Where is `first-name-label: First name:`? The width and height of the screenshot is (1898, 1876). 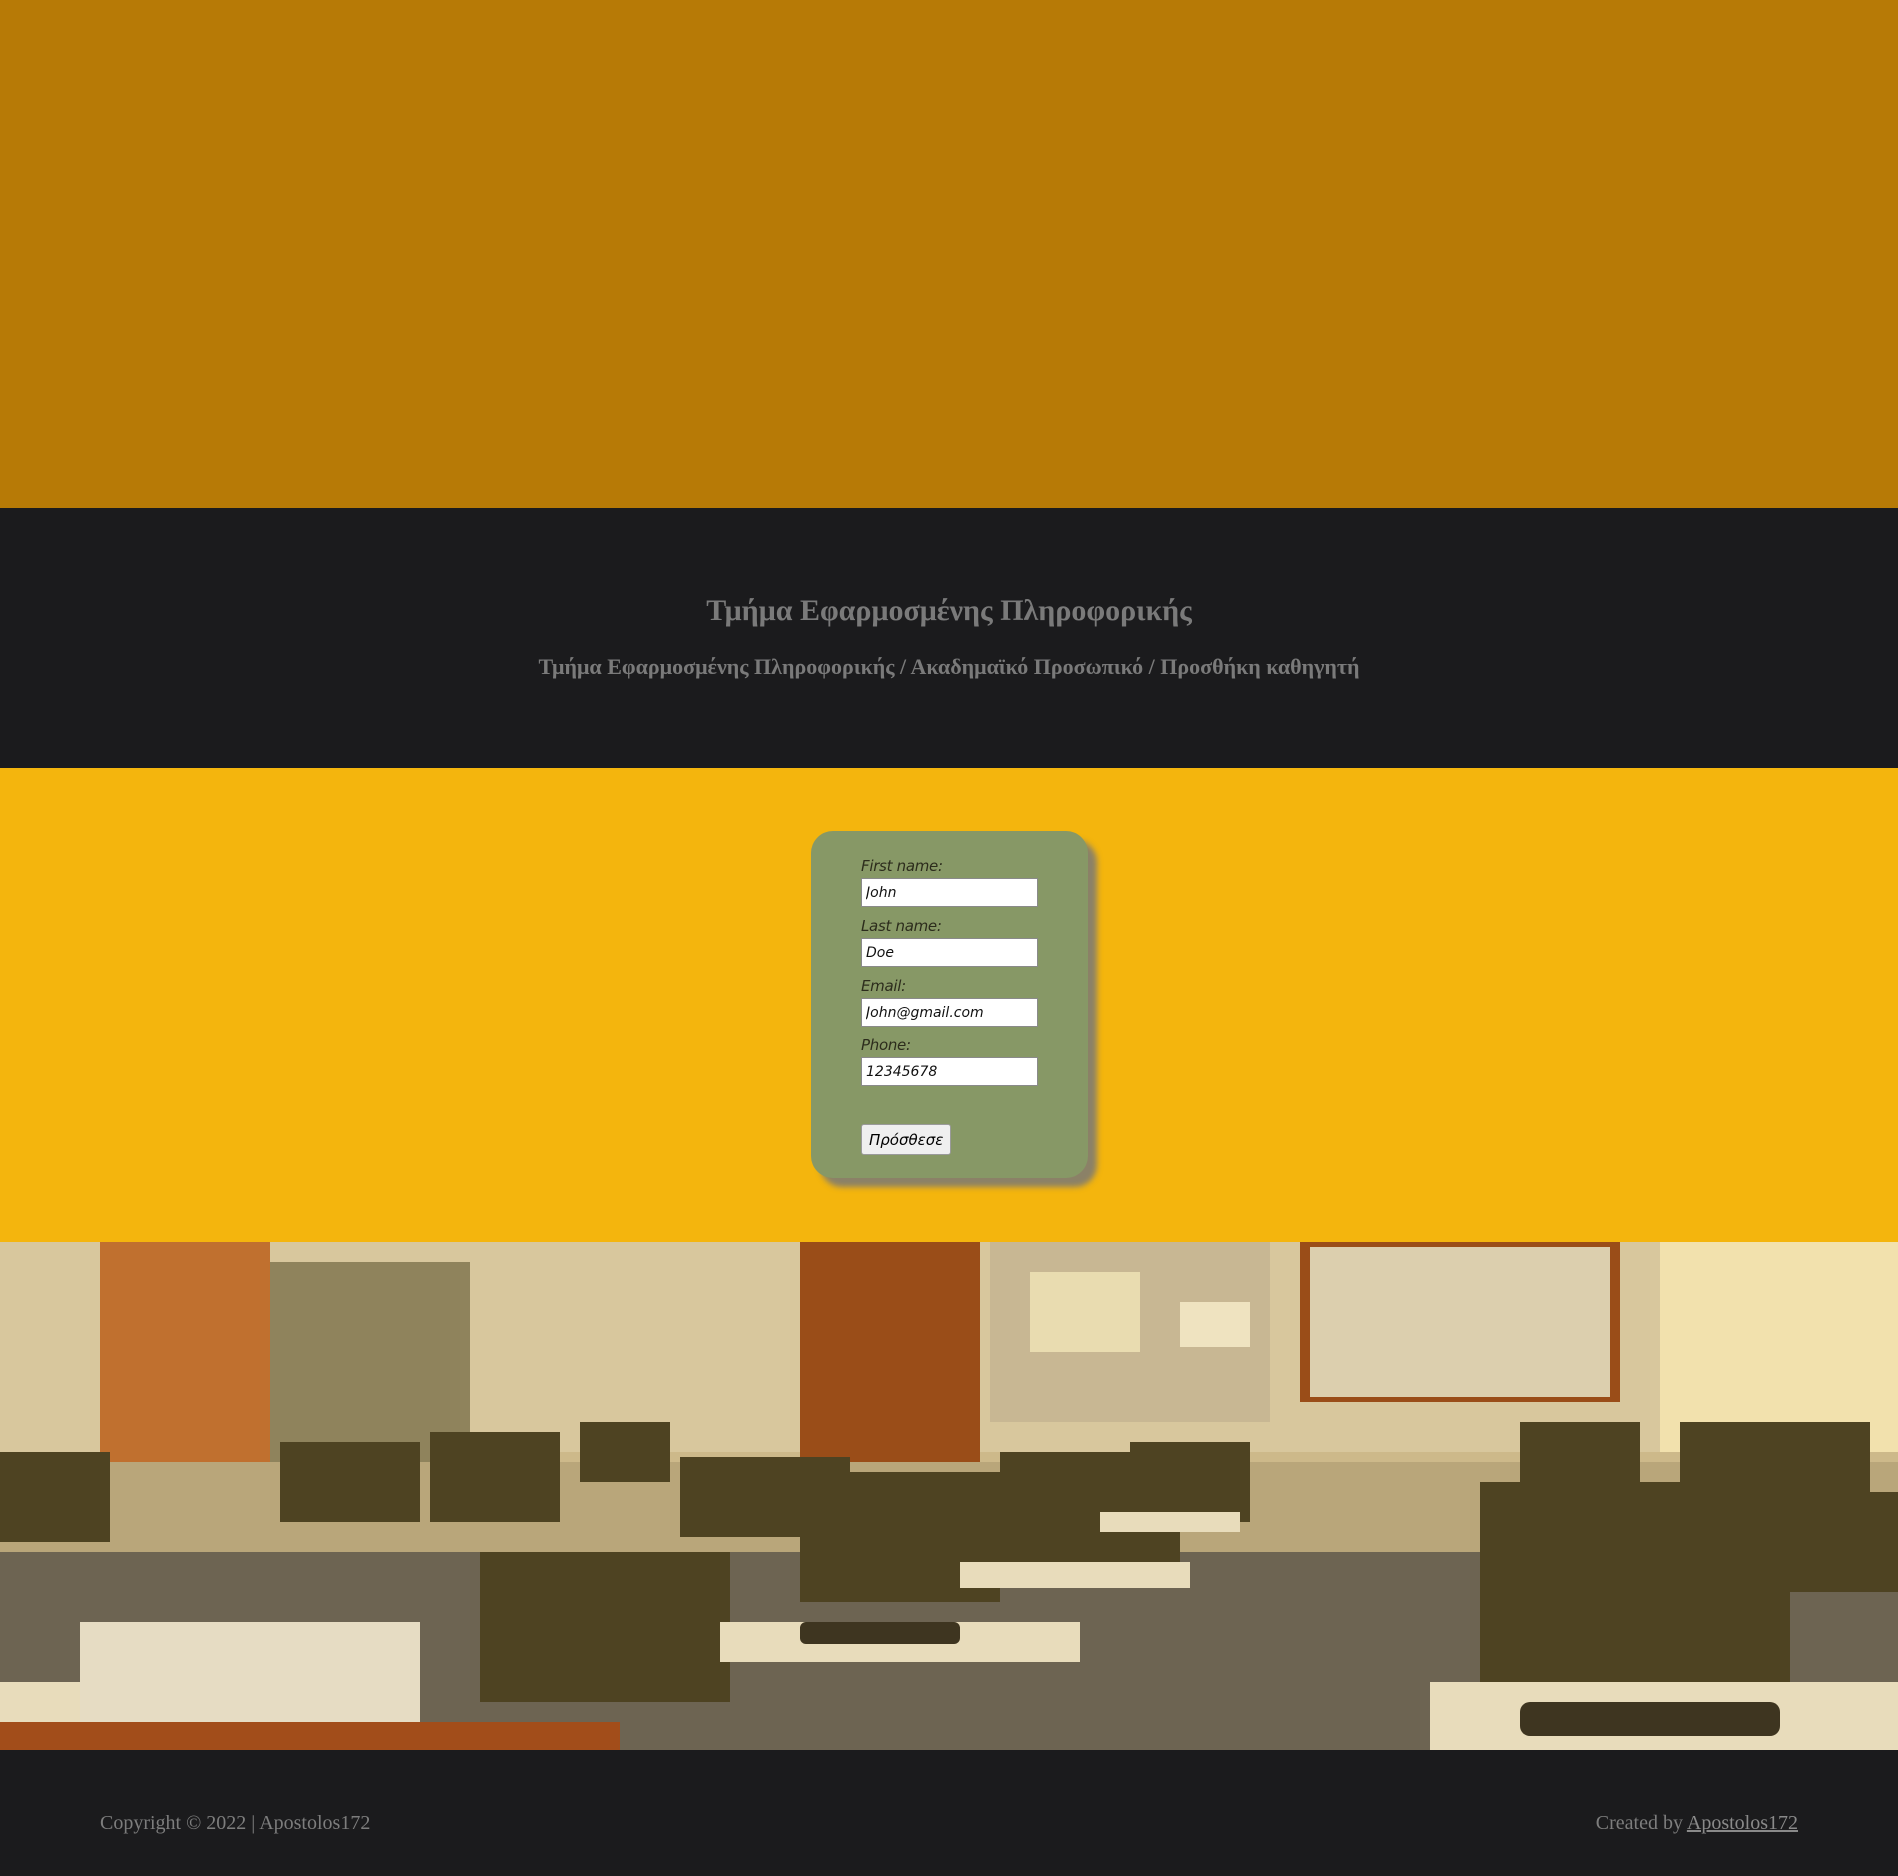 first-name-label: First name: is located at coordinates (902, 866).